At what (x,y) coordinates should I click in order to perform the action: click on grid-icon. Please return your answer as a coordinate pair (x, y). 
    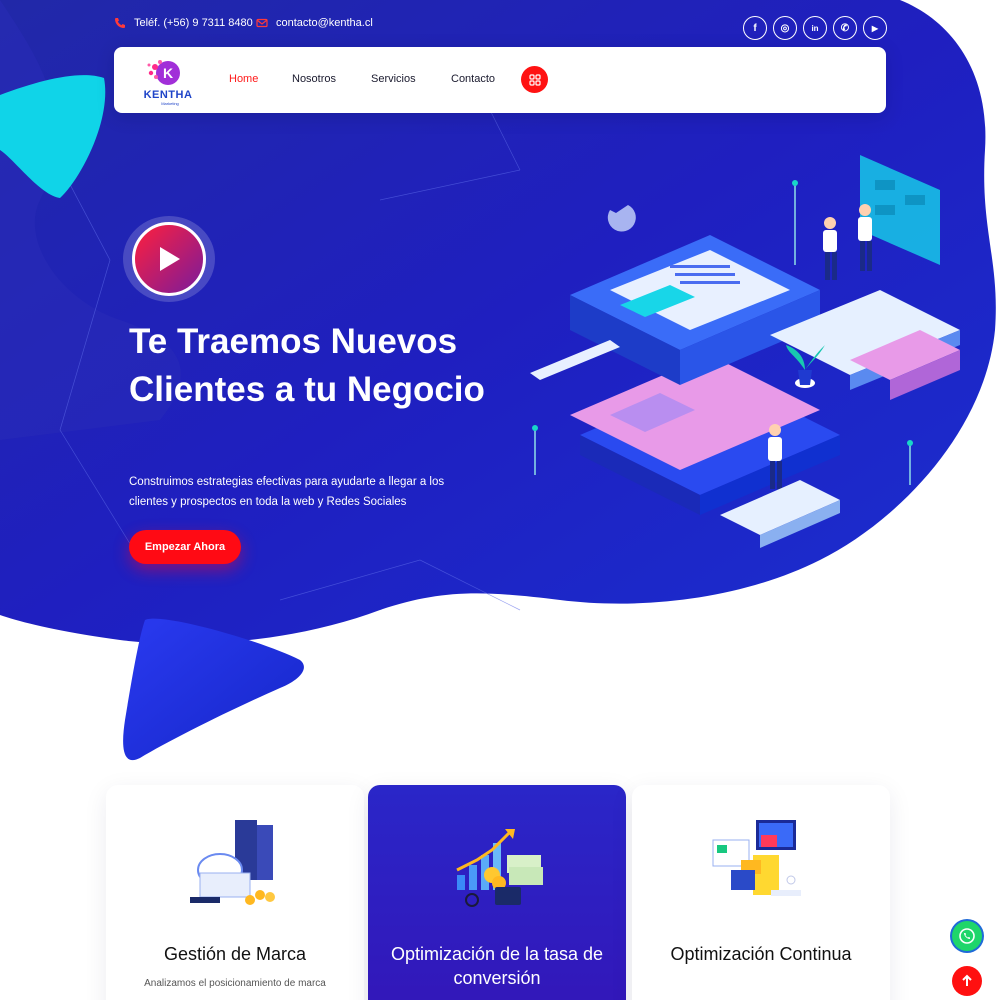
    Looking at the image, I should click on (534, 79).